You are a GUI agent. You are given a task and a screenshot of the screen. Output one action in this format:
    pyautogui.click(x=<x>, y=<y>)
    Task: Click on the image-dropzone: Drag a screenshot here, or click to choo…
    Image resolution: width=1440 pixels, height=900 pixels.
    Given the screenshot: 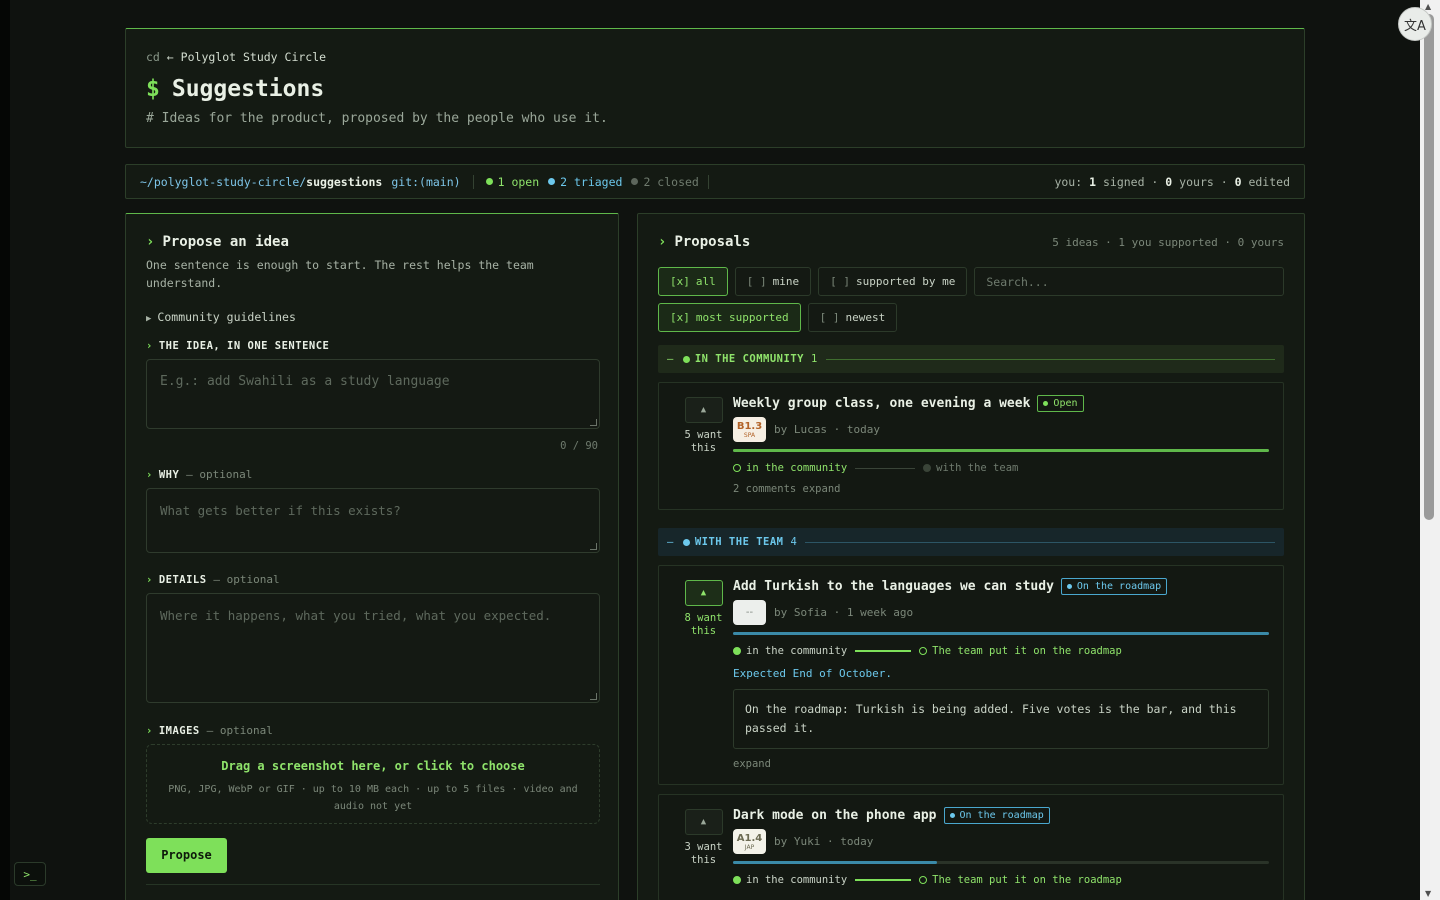 What is the action you would take?
    pyautogui.click(x=373, y=784)
    